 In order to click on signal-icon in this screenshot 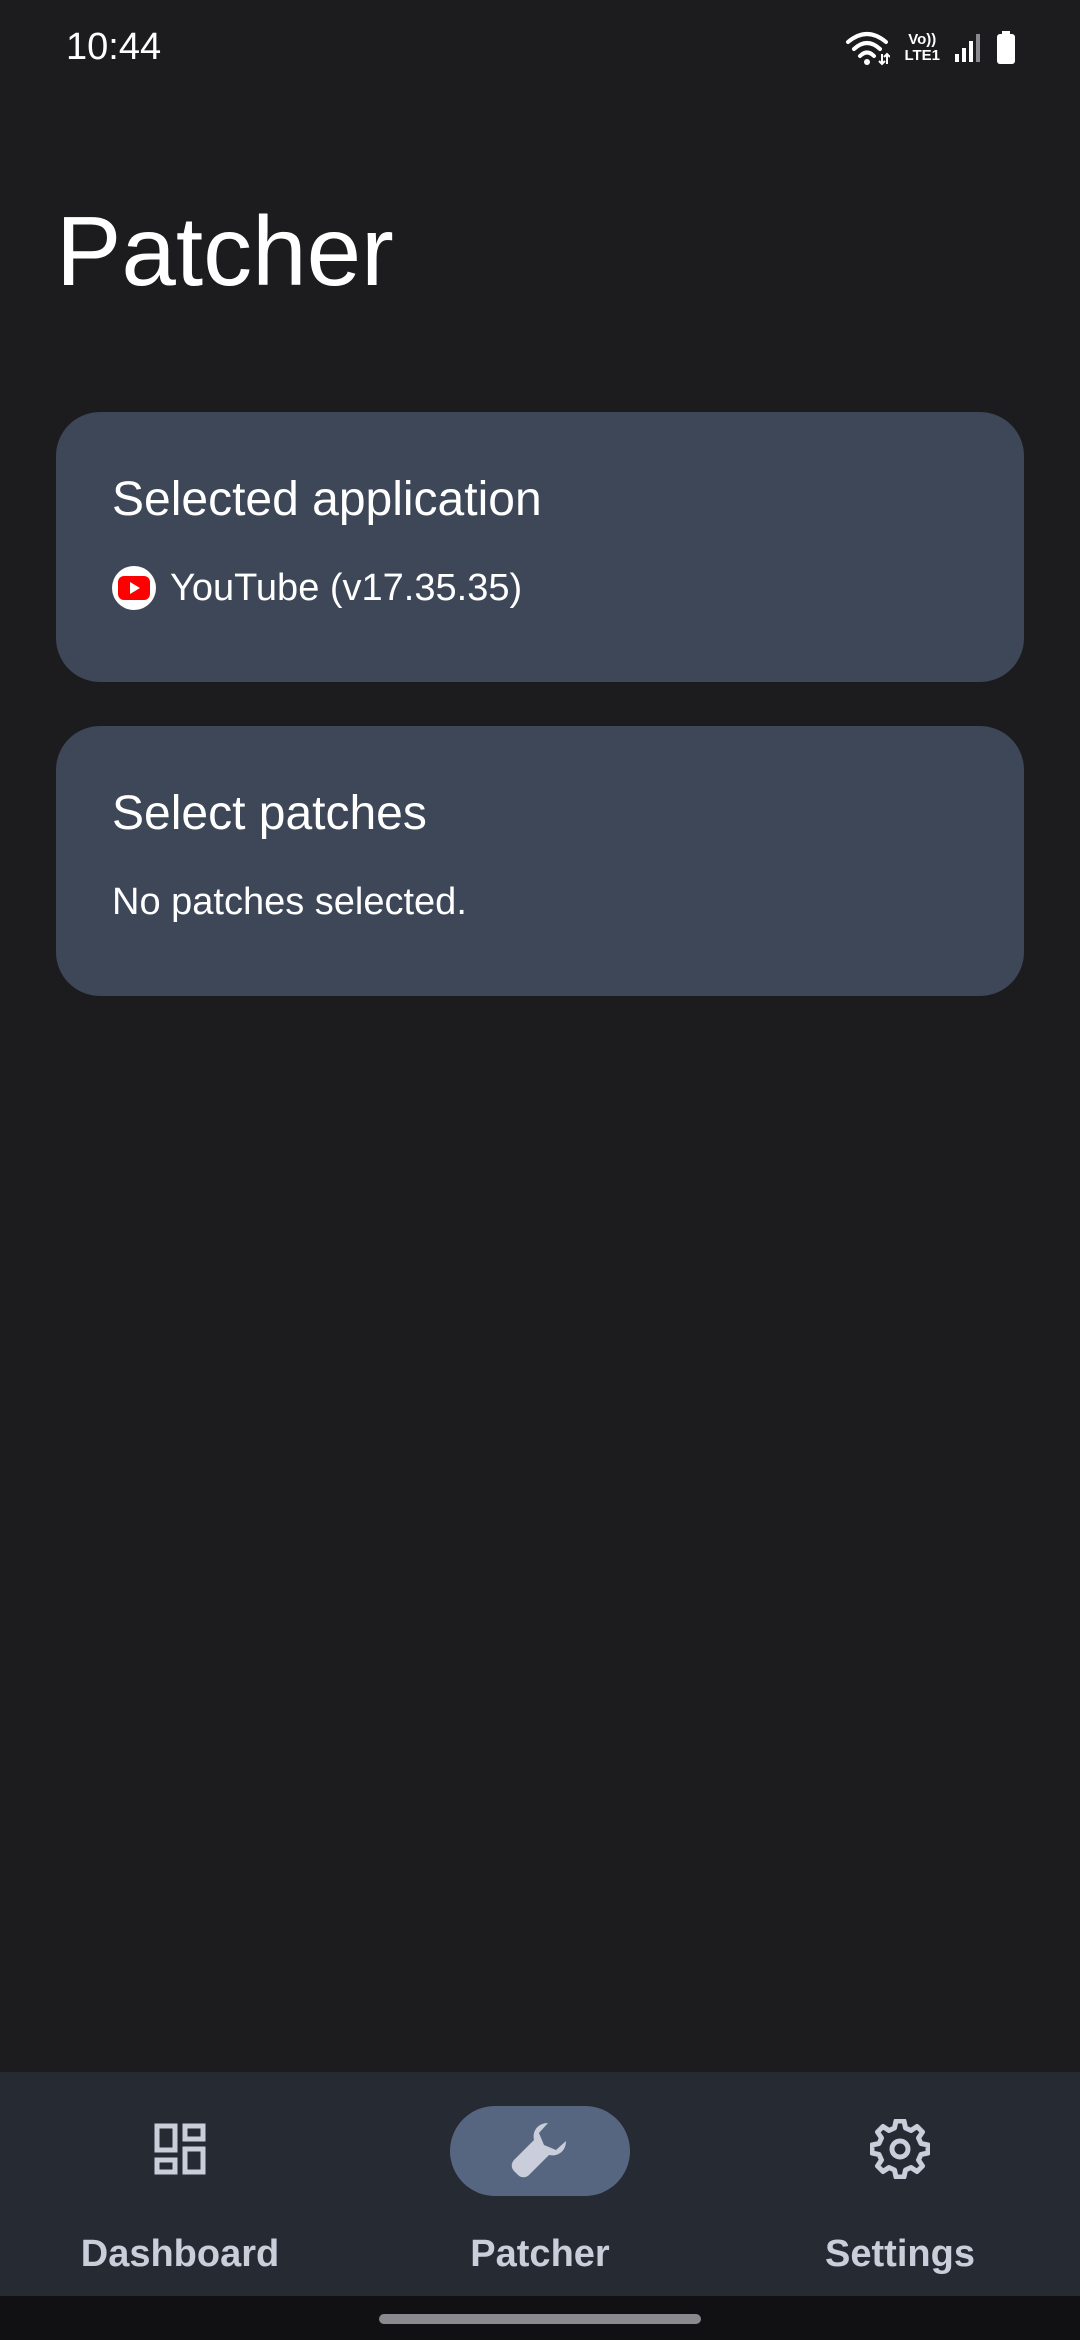, I will do `click(968, 48)`.